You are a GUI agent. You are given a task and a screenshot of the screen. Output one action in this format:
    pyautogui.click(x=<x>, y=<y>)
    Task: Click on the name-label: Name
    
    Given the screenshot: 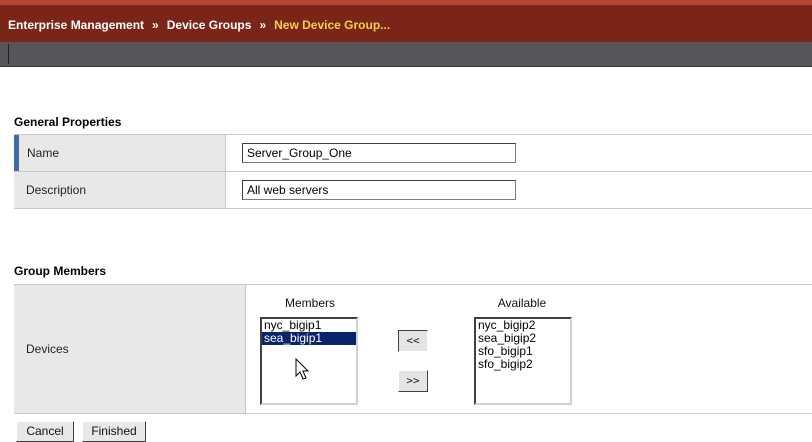 What is the action you would take?
    pyautogui.click(x=120, y=153)
    